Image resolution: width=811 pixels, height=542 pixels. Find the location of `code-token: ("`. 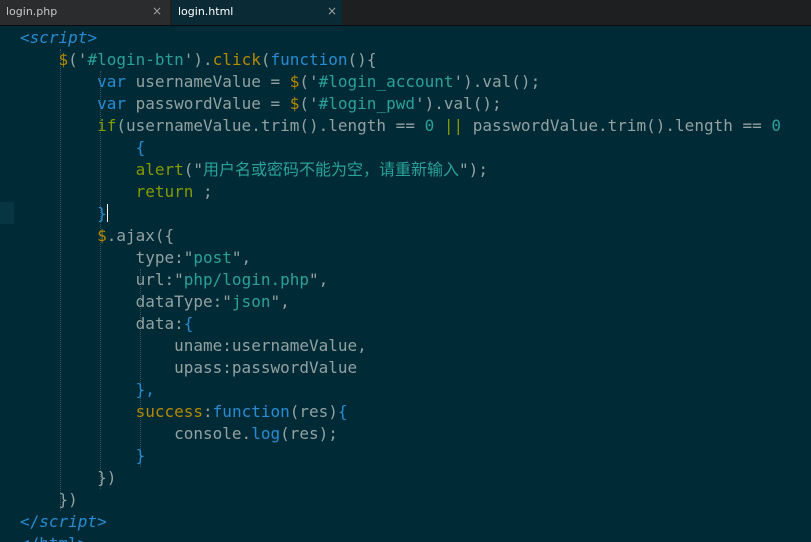

code-token: (" is located at coordinates (193, 169).